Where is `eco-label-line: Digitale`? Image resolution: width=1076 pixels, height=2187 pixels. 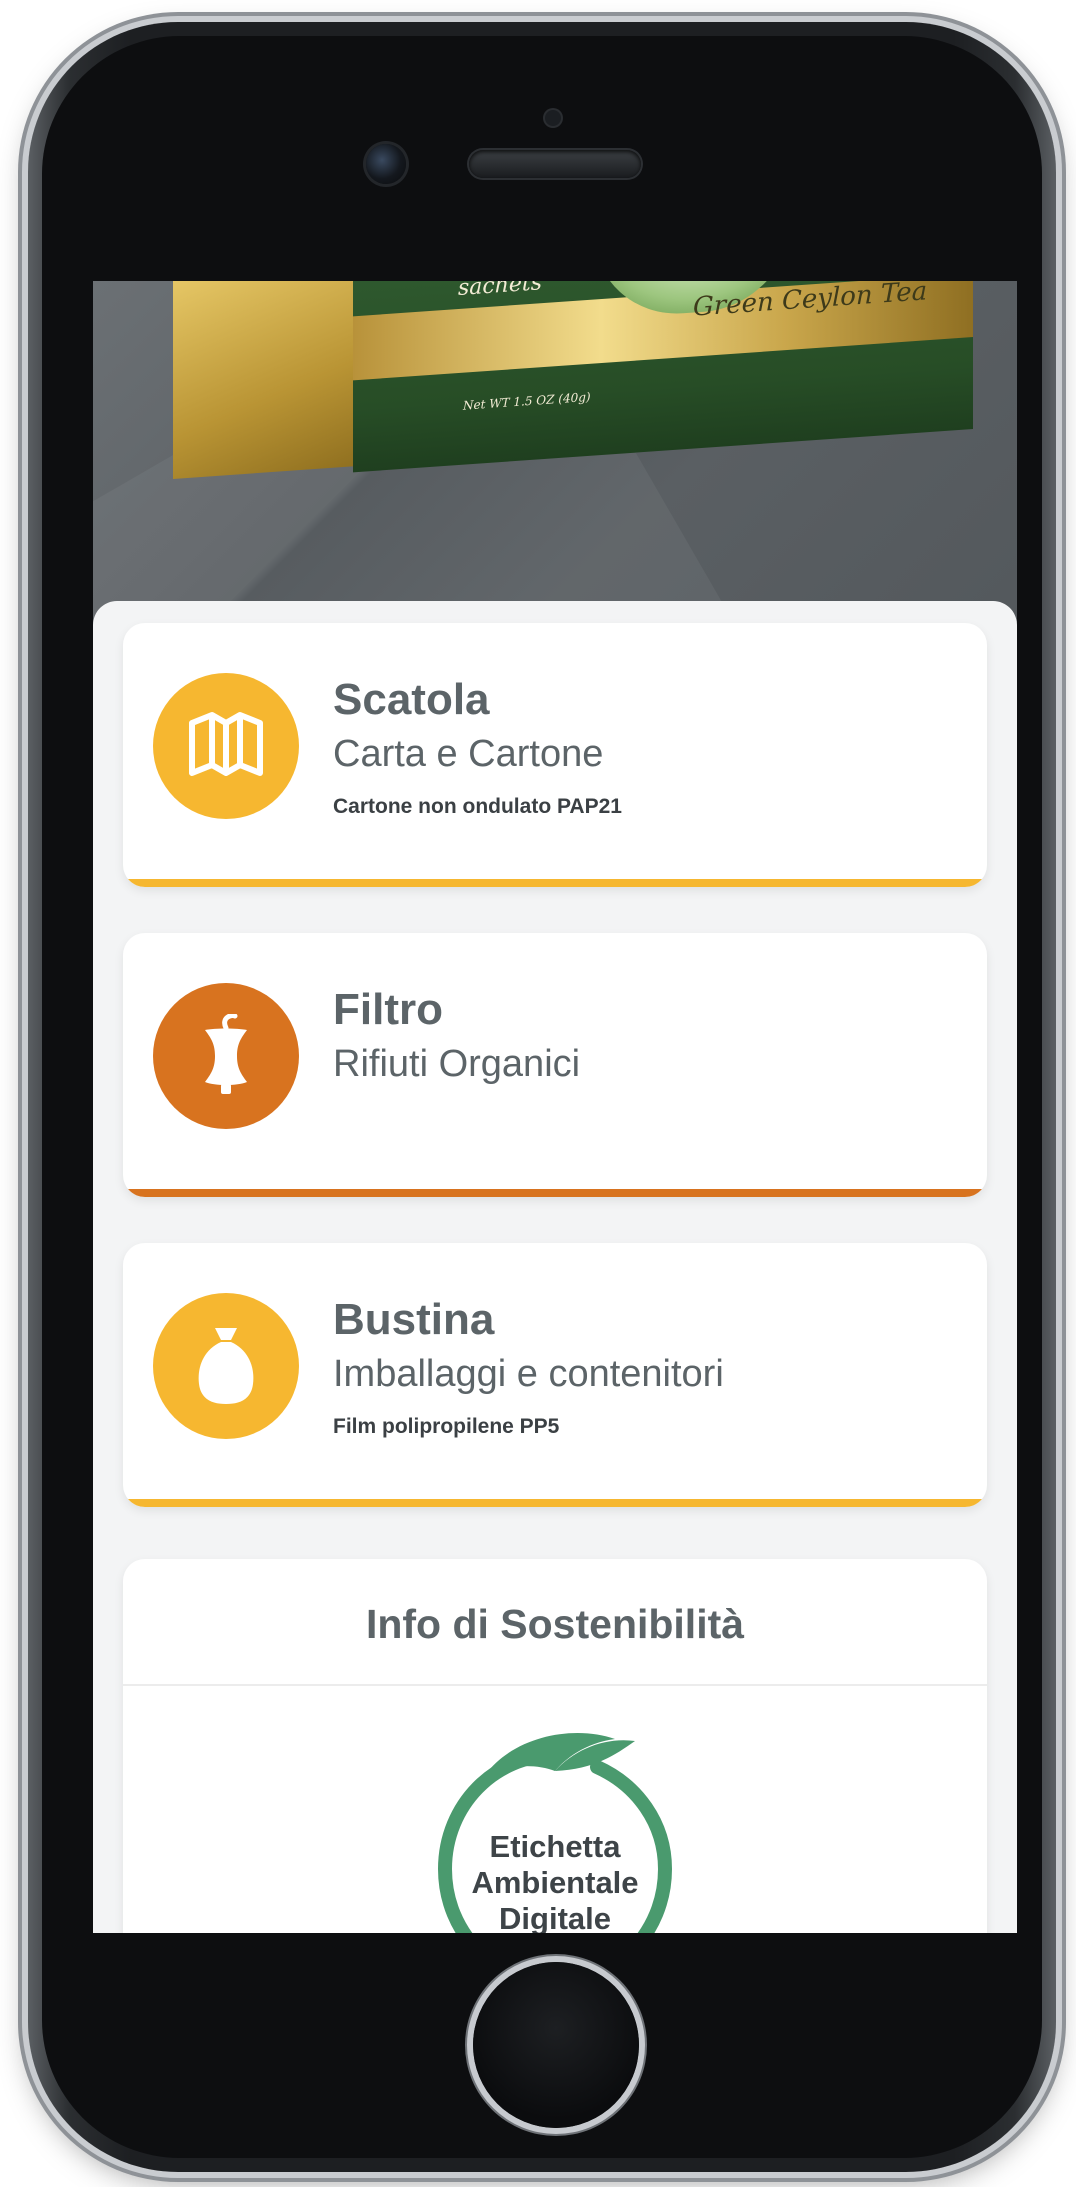 eco-label-line: Digitale is located at coordinates (555, 1917).